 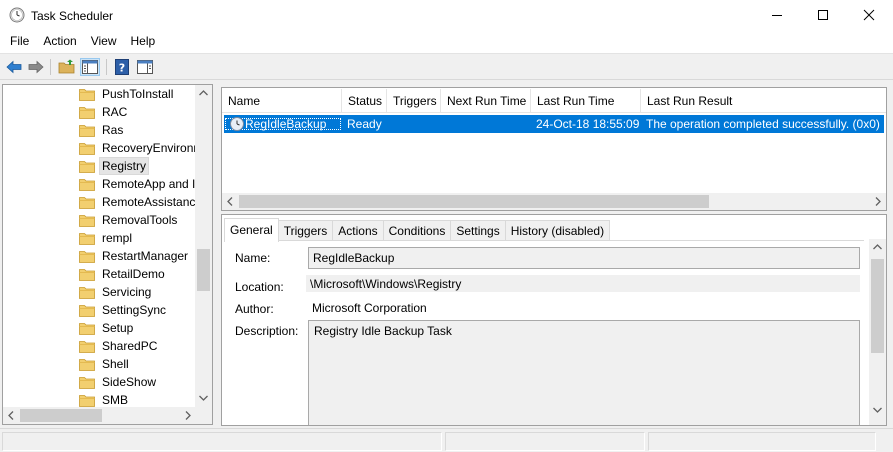 I want to click on tree-item: RemoteAssistanc, so click(x=138, y=202).